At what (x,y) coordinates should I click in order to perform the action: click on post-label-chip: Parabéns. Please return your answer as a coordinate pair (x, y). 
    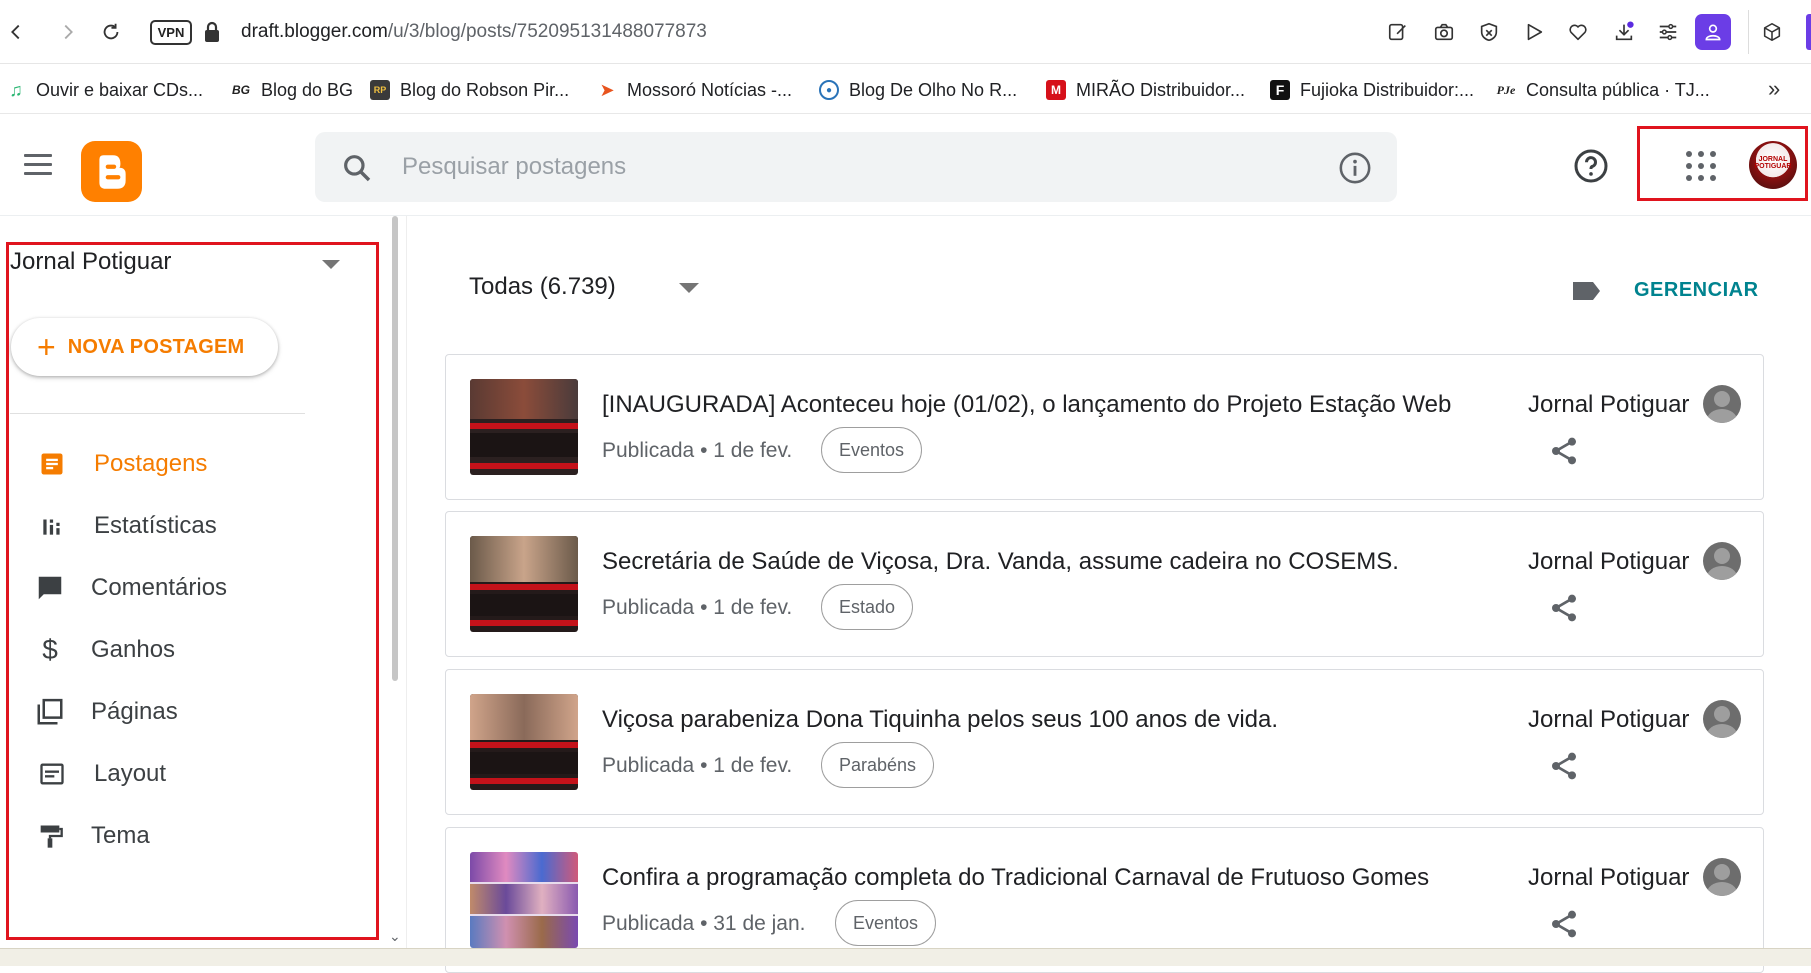
    Looking at the image, I should click on (878, 765).